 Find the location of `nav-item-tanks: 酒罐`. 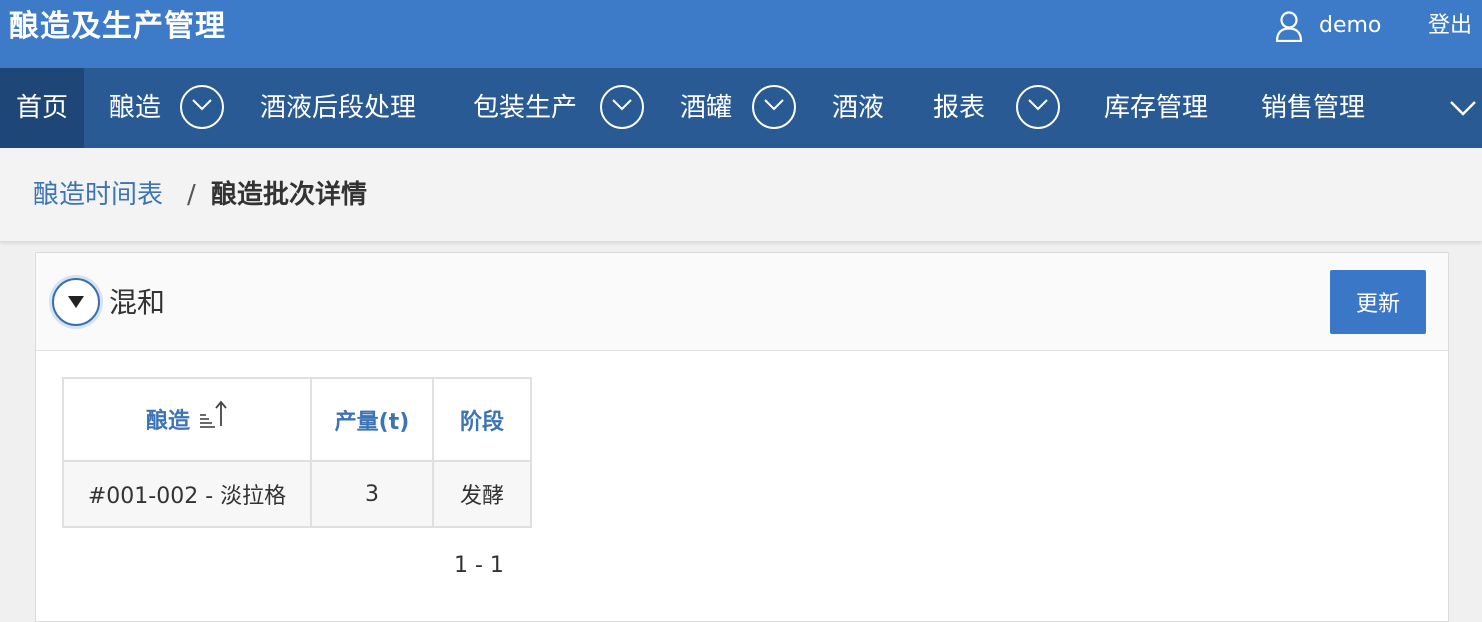

nav-item-tanks: 酒罐 is located at coordinates (706, 108).